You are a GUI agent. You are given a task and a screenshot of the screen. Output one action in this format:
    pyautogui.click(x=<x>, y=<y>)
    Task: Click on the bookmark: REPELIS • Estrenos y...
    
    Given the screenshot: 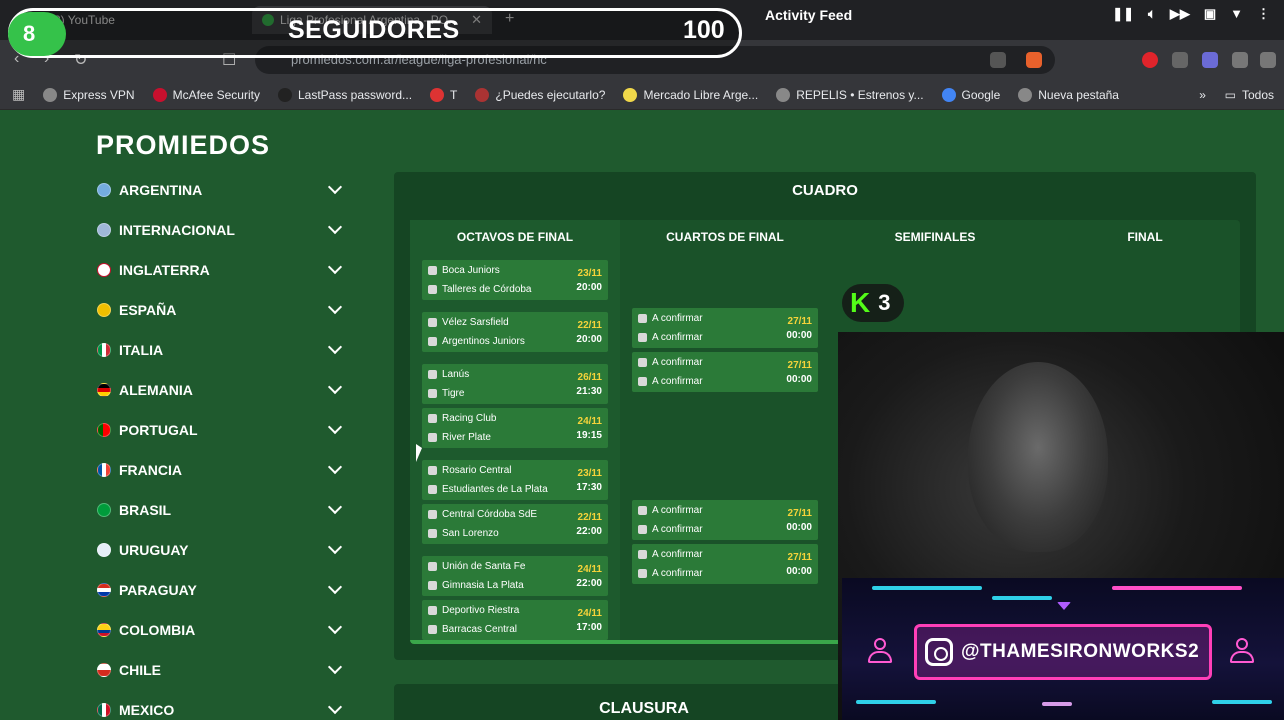 What is the action you would take?
    pyautogui.click(x=850, y=94)
    